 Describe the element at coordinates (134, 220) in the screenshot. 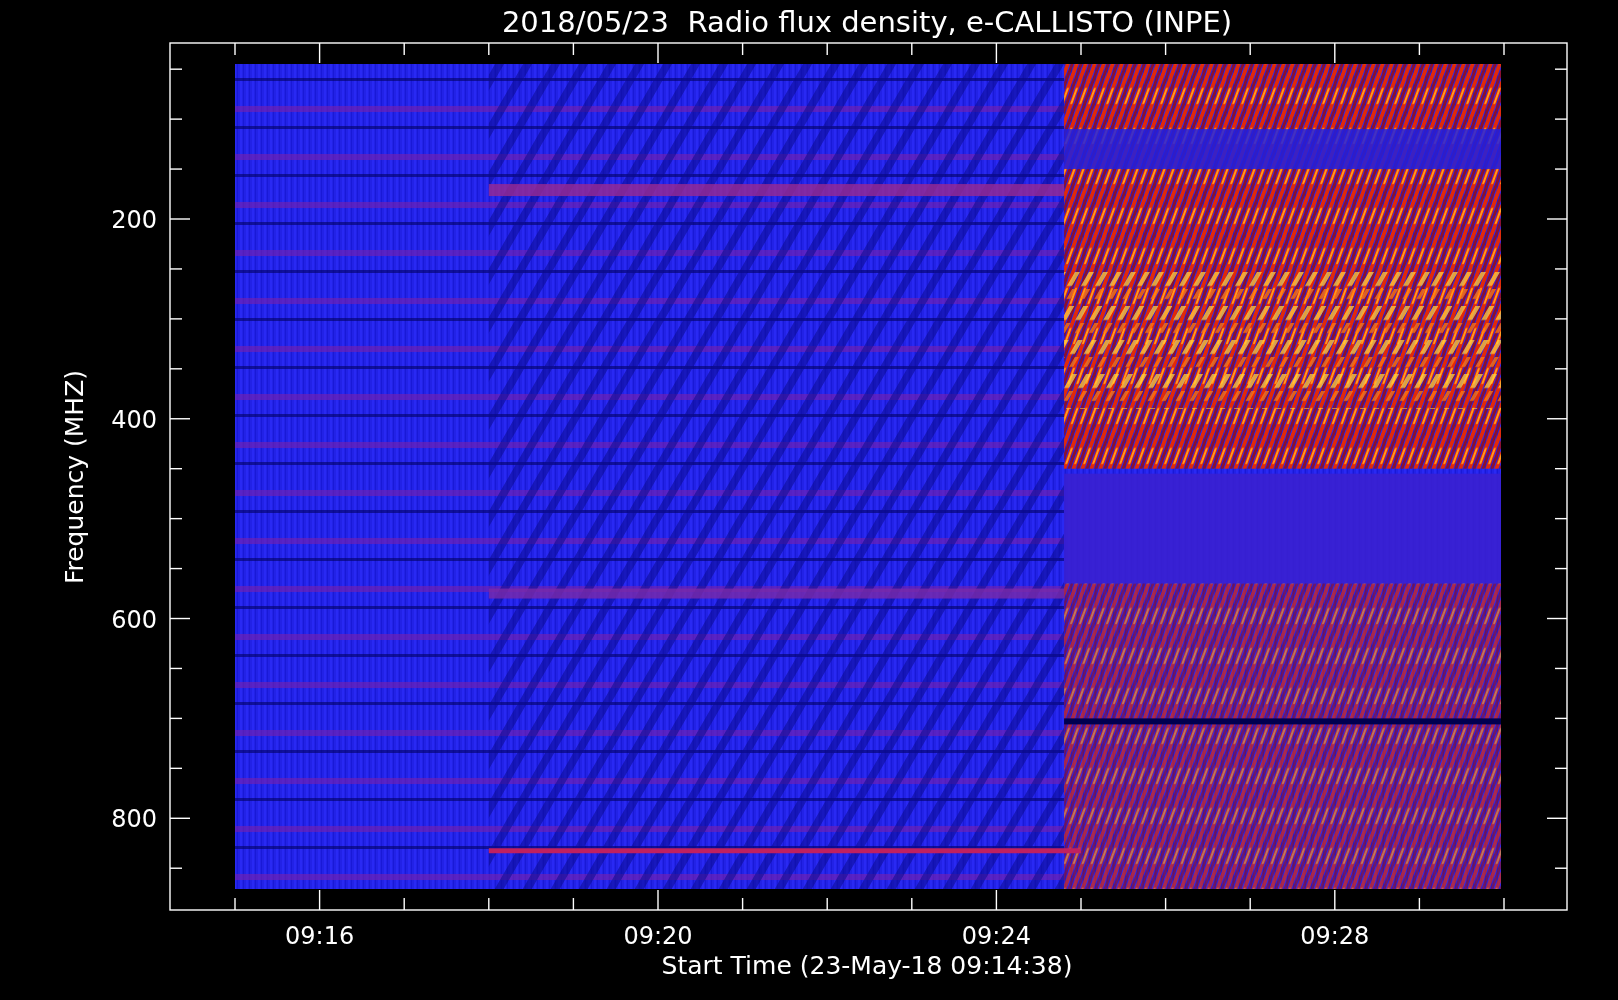

I see `y-tick-label: 200` at that location.